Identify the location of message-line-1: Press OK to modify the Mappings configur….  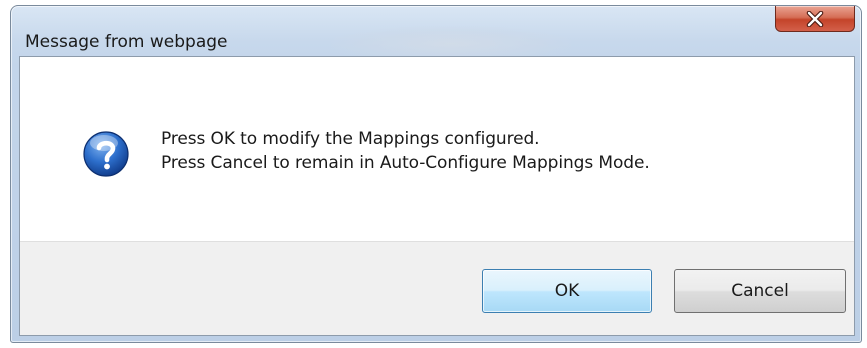
(350, 139).